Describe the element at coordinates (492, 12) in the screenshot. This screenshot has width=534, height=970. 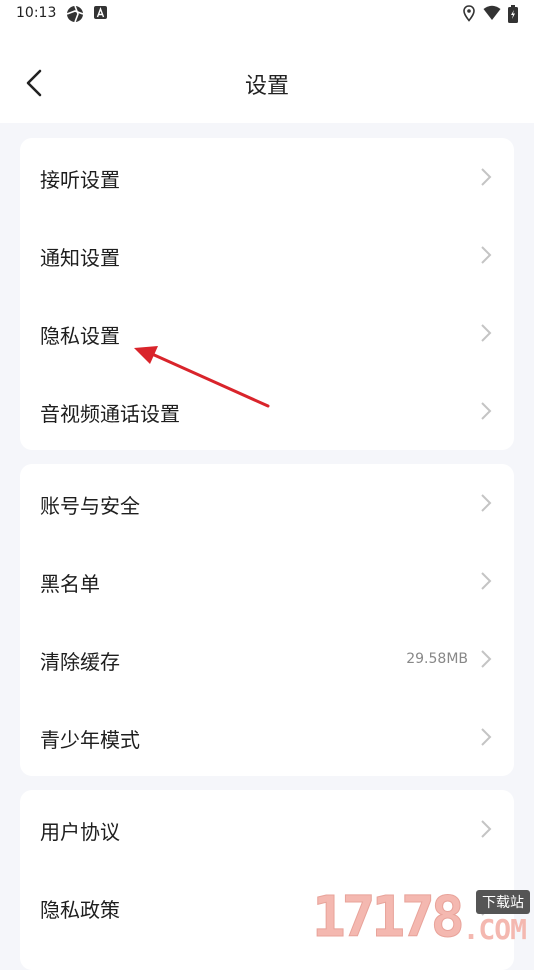
I see `wifi-icon` at that location.